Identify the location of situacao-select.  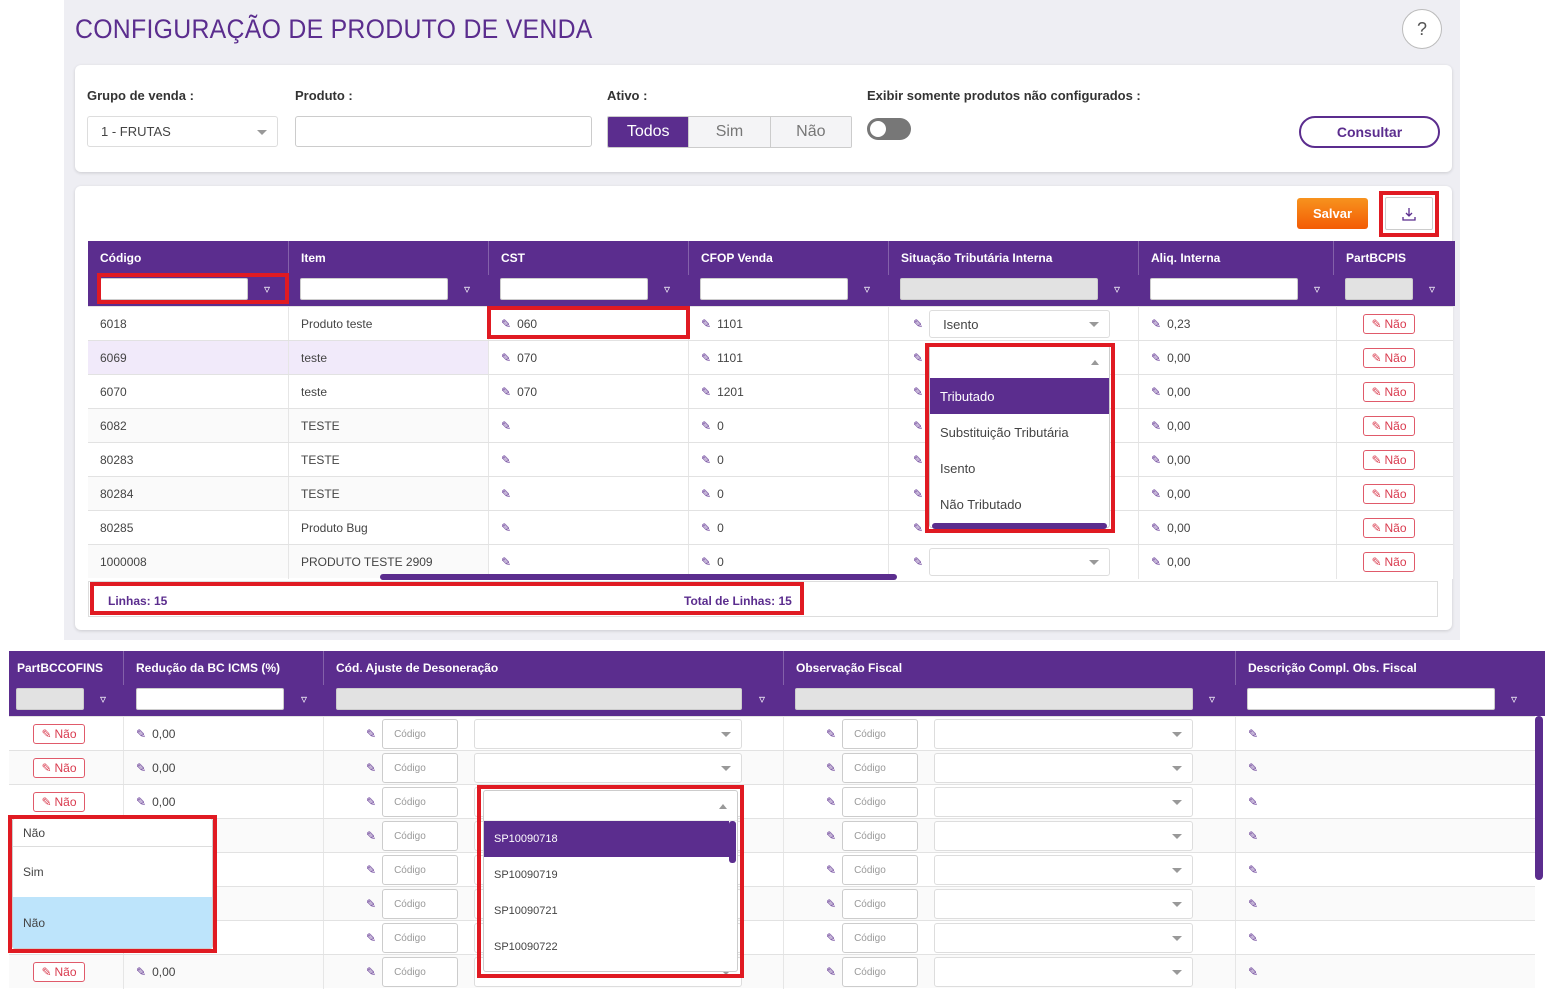
(1020, 562).